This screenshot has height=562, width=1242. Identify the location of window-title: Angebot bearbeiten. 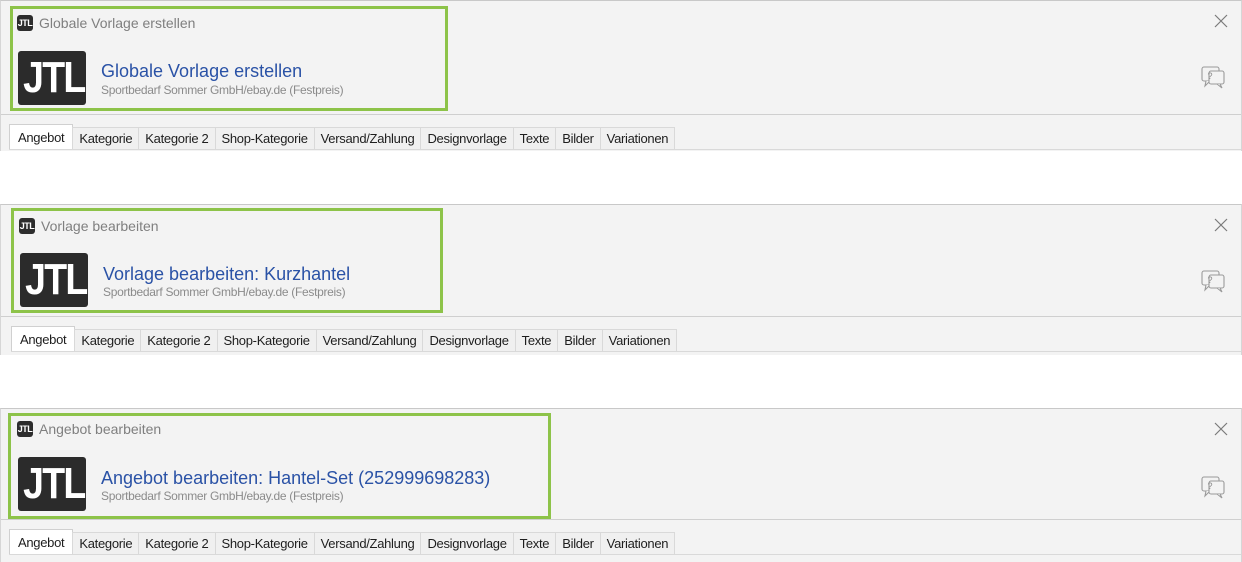
(100, 429).